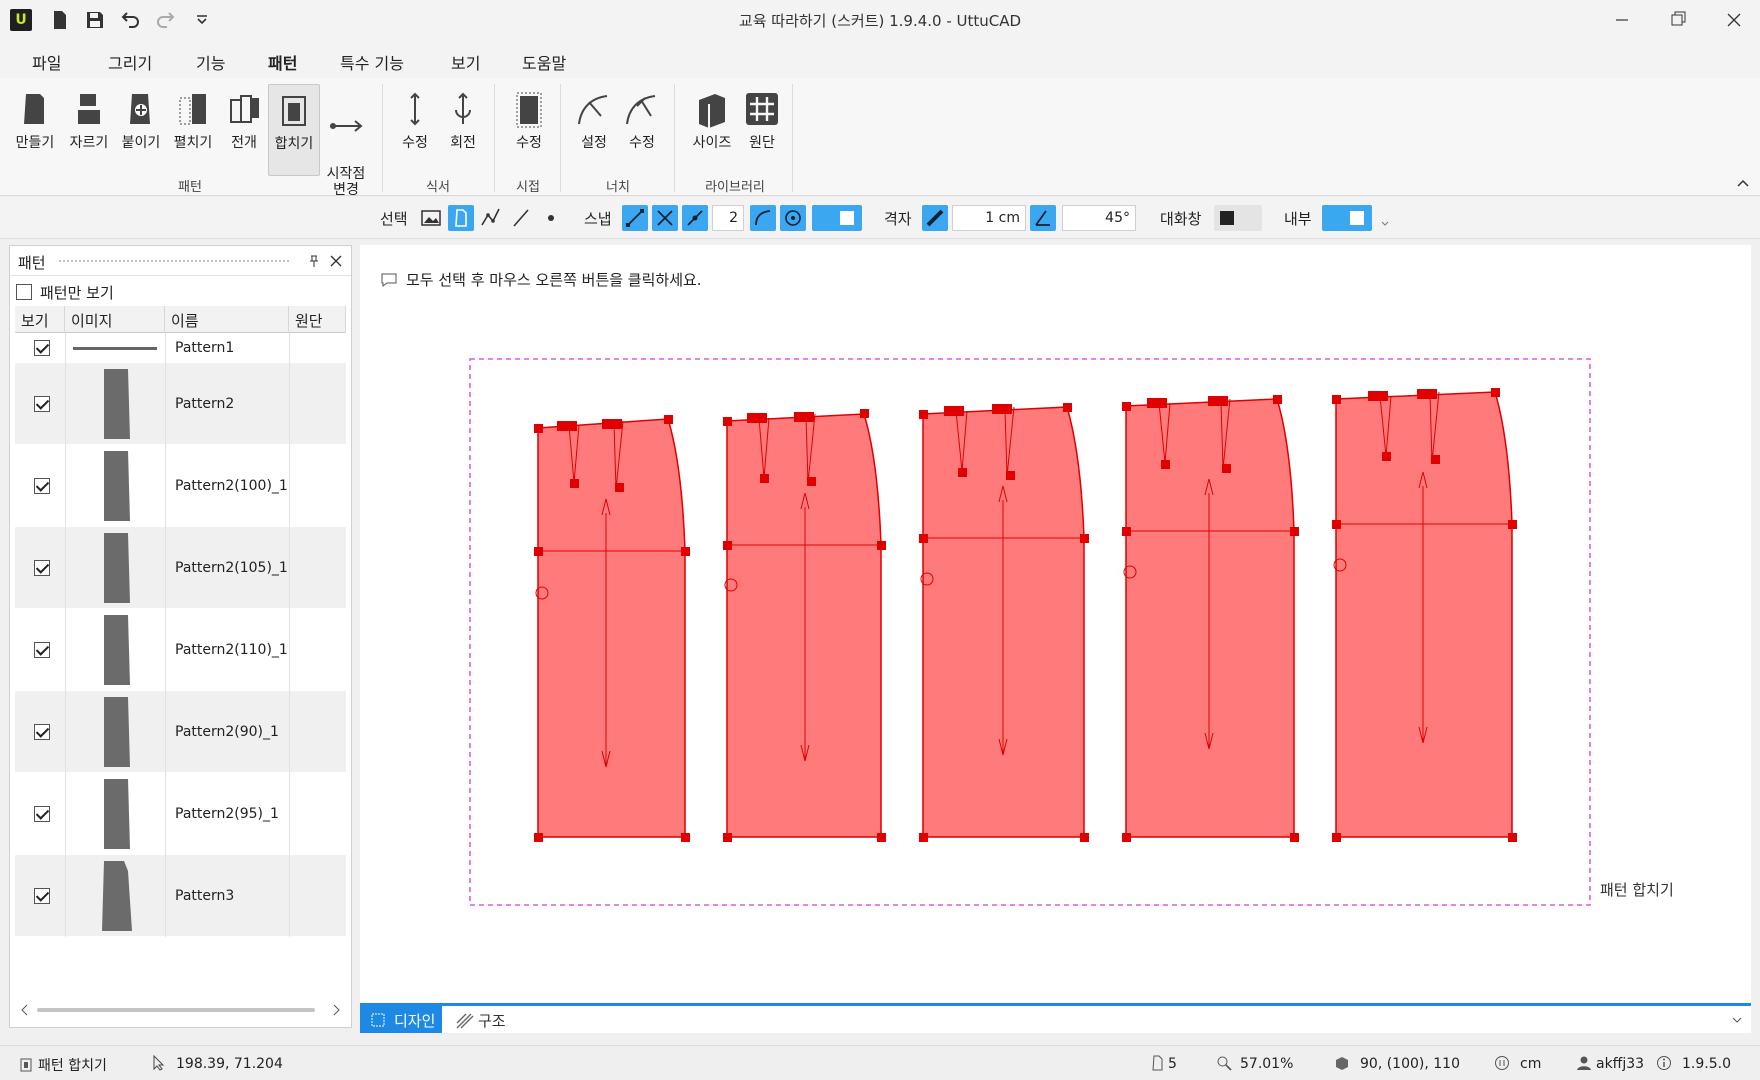  I want to click on pattern-unfold-icon, so click(244, 109).